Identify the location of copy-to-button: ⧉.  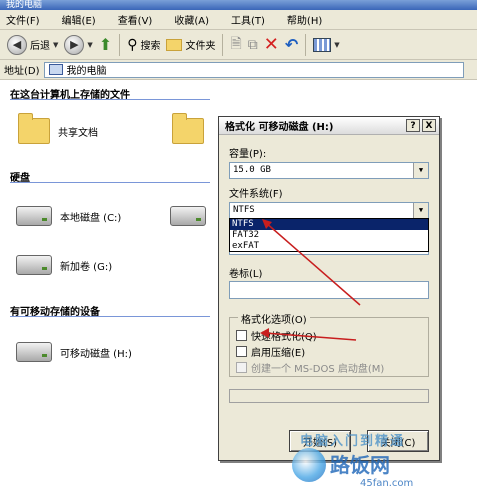
(253, 45).